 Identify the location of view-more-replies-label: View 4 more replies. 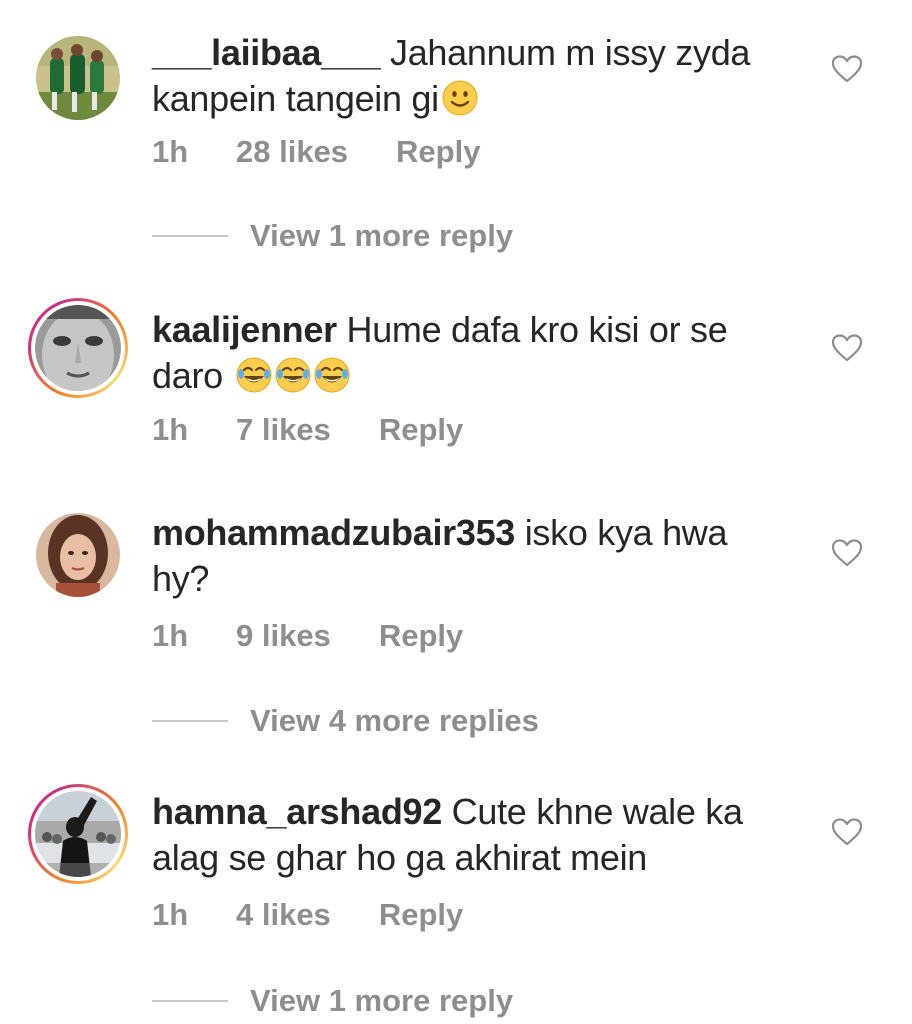
(394, 721).